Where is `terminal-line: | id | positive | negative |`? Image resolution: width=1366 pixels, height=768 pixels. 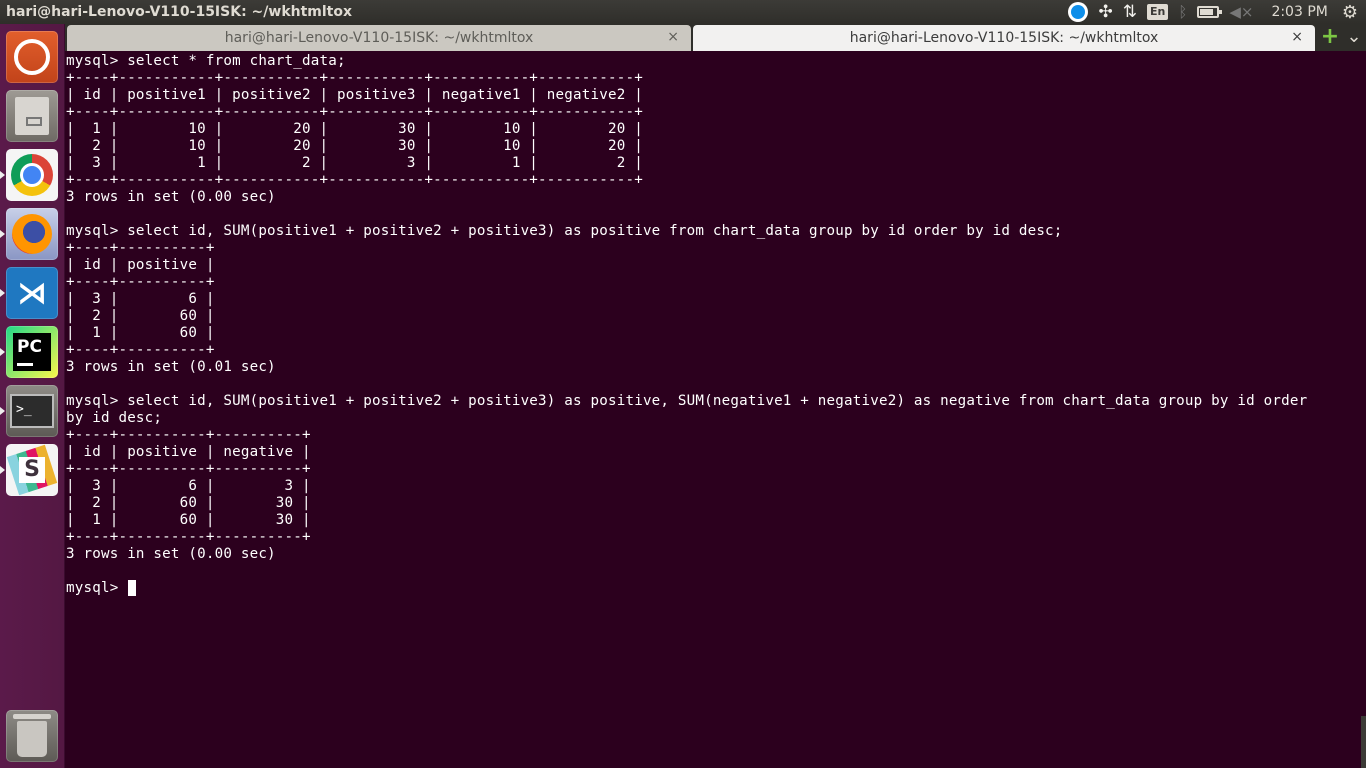
terminal-line: | id | positive | negative | is located at coordinates (188, 452).